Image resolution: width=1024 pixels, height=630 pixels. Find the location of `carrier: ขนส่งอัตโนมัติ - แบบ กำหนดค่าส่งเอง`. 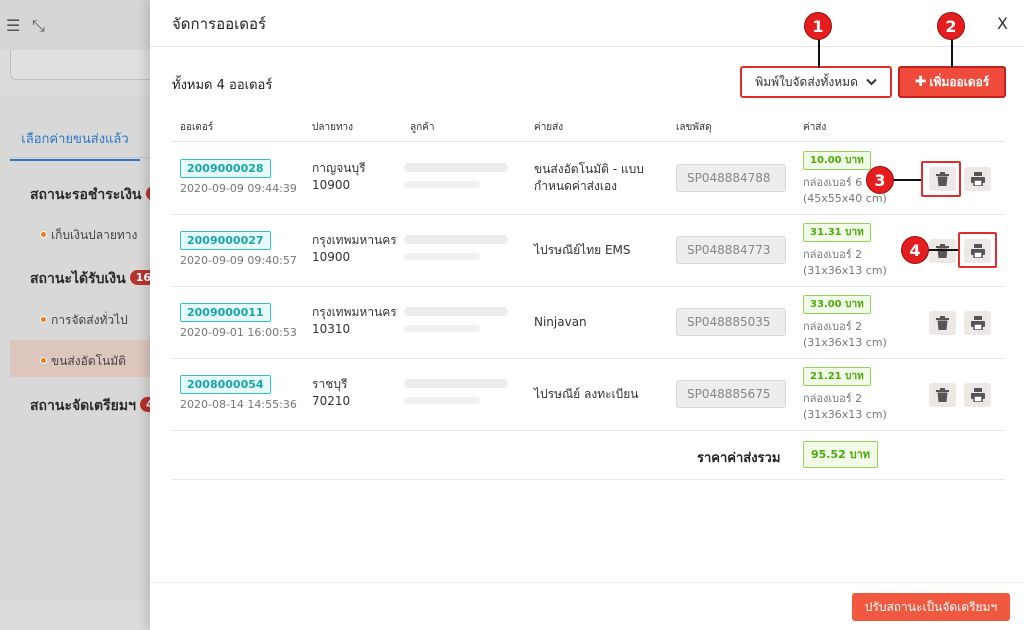

carrier: ขนส่งอัตโนมัติ - แบบ กำหนดค่าส่งเอง is located at coordinates (589, 178).